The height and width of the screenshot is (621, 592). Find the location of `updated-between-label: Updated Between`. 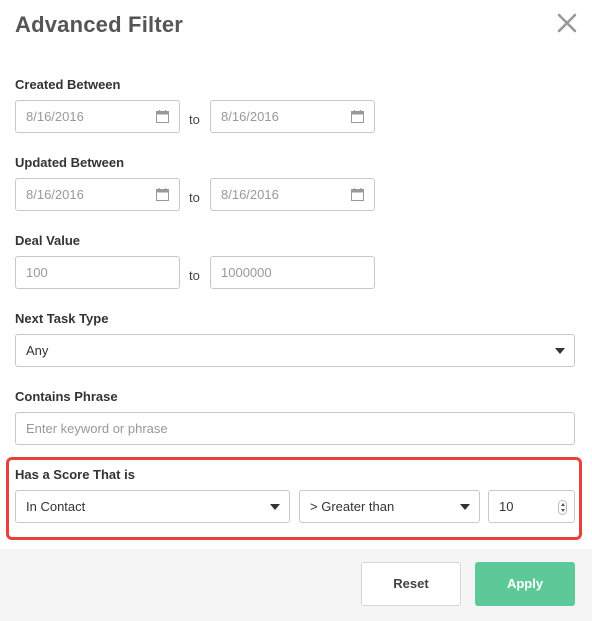

updated-between-label: Updated Between is located at coordinates (70, 162).